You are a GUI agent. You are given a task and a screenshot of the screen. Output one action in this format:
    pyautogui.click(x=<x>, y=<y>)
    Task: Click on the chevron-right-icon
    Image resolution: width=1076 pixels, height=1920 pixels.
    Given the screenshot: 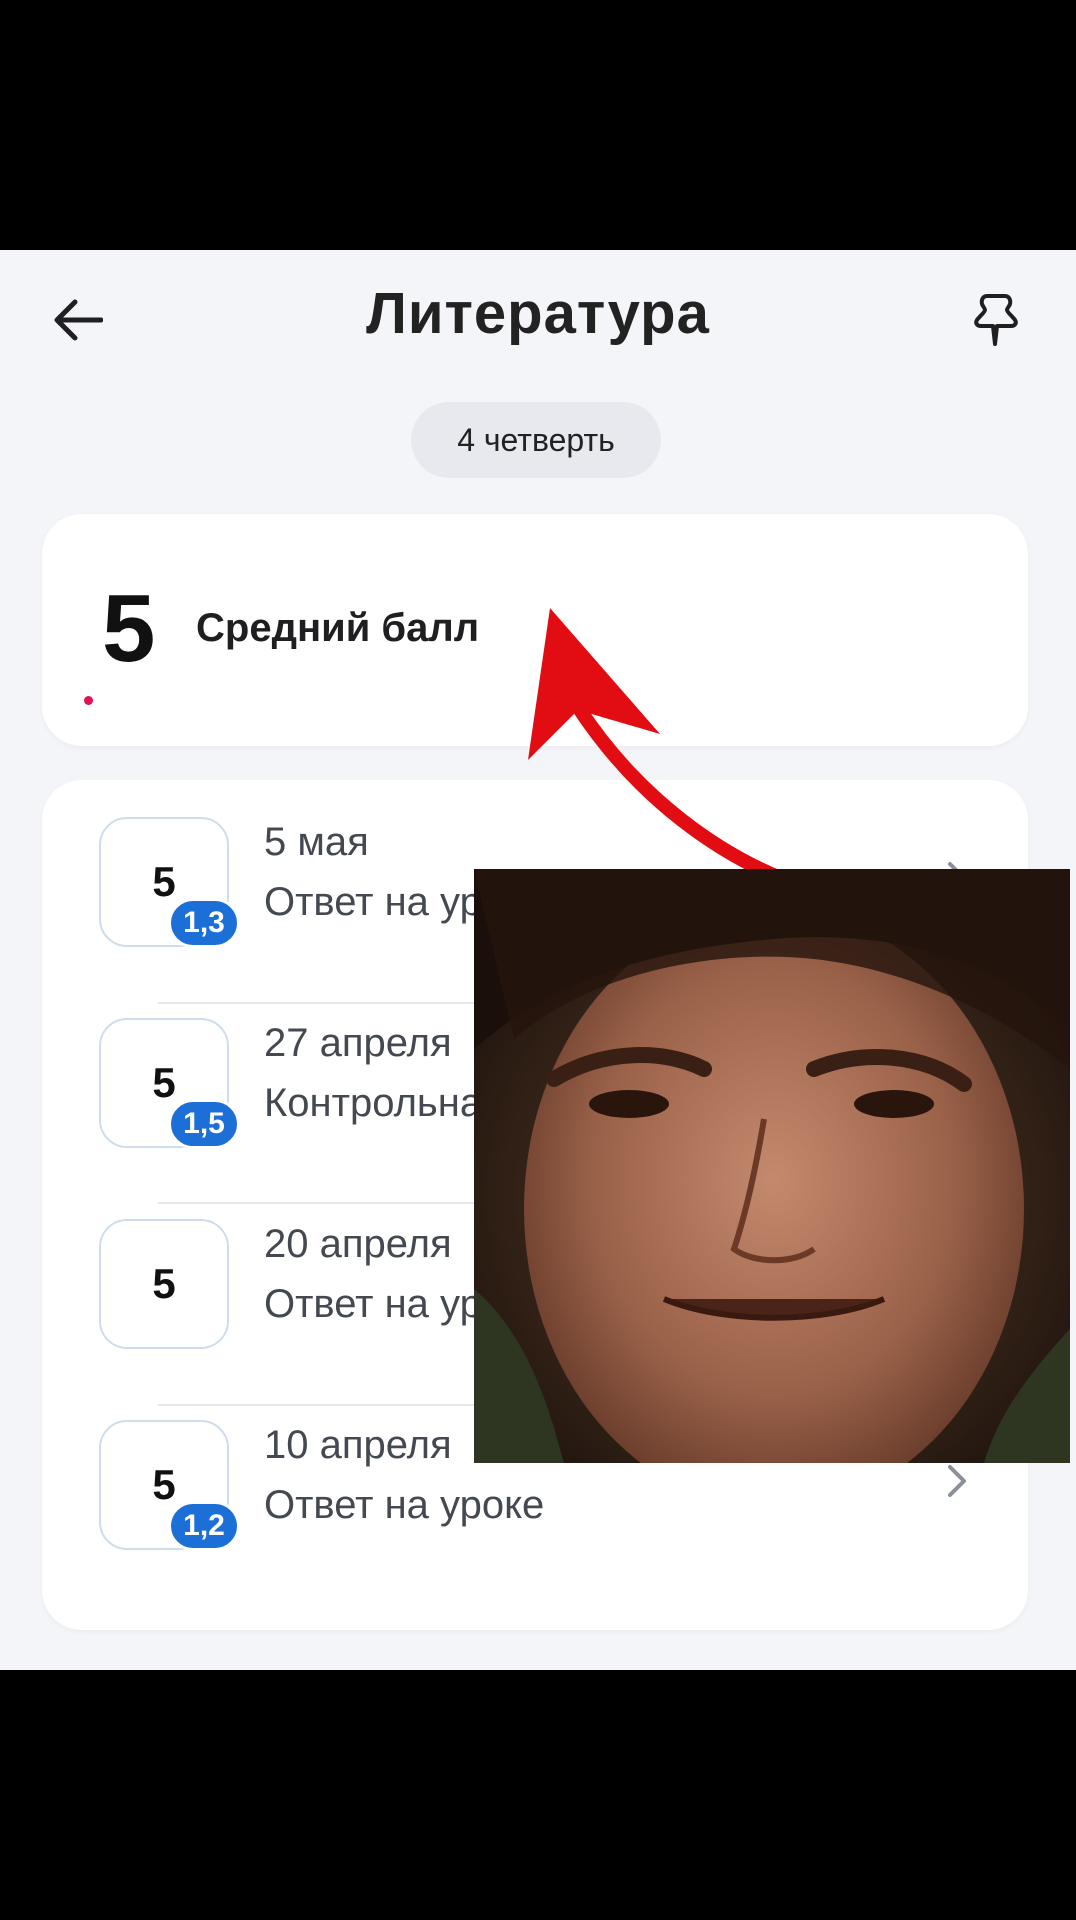 What is the action you would take?
    pyautogui.click(x=957, y=1481)
    